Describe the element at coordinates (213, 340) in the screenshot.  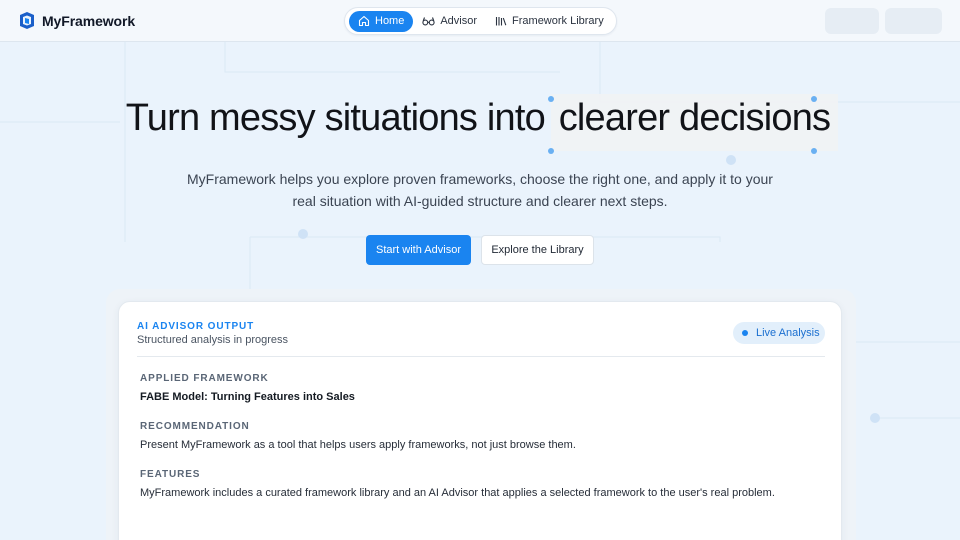
I see `card-status: Structured analysis in progress` at that location.